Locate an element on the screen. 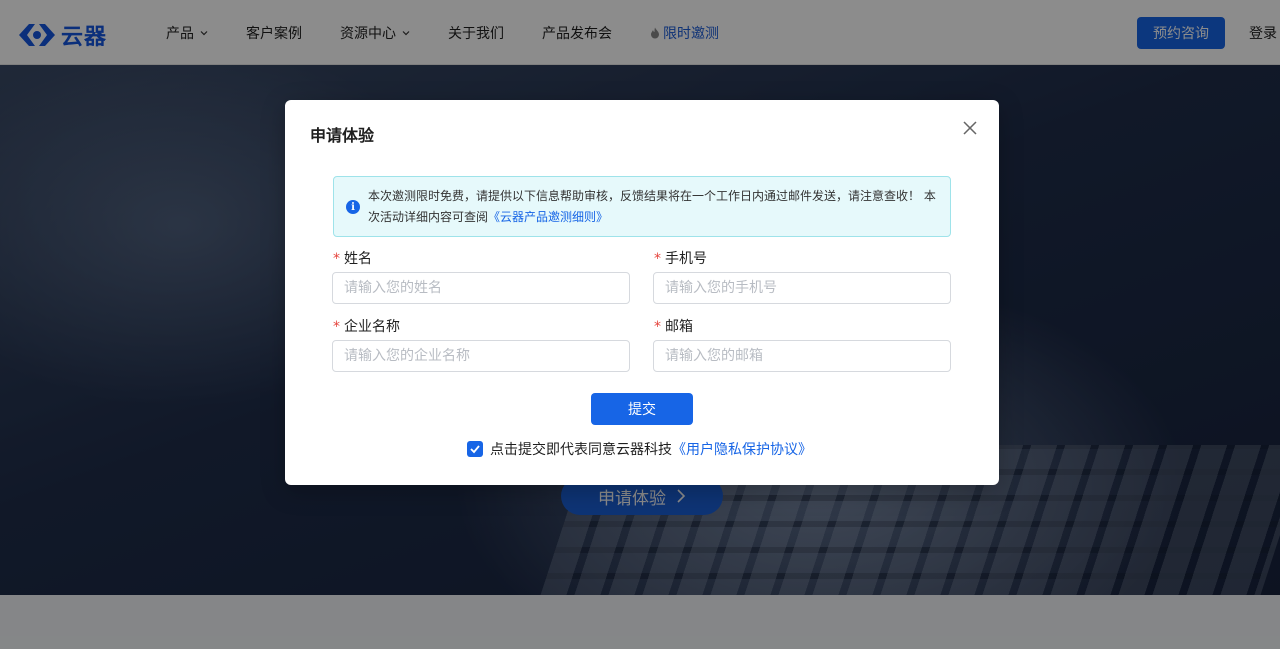  agreement-text: 点击提交即代表同意云器科技《用户隐私保护协议》 is located at coordinates (651, 449).